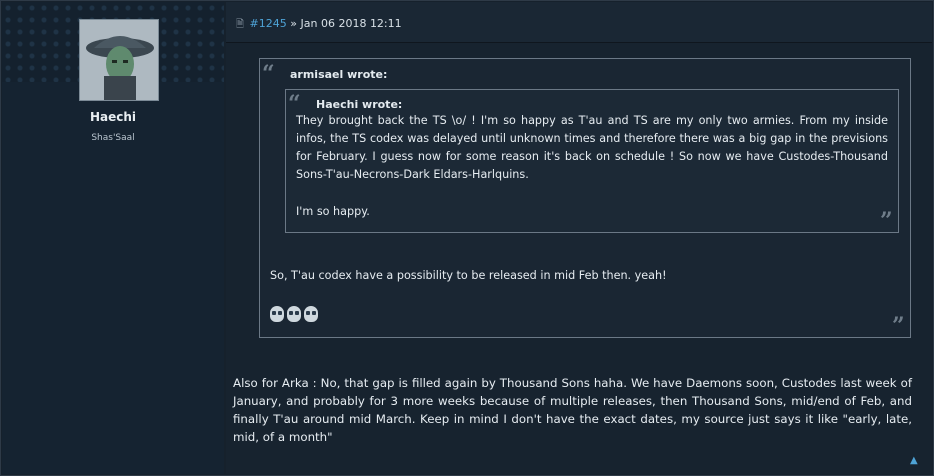 The image size is (934, 476). I want to click on inner-quote-author: Haechi wrote:, so click(359, 104).